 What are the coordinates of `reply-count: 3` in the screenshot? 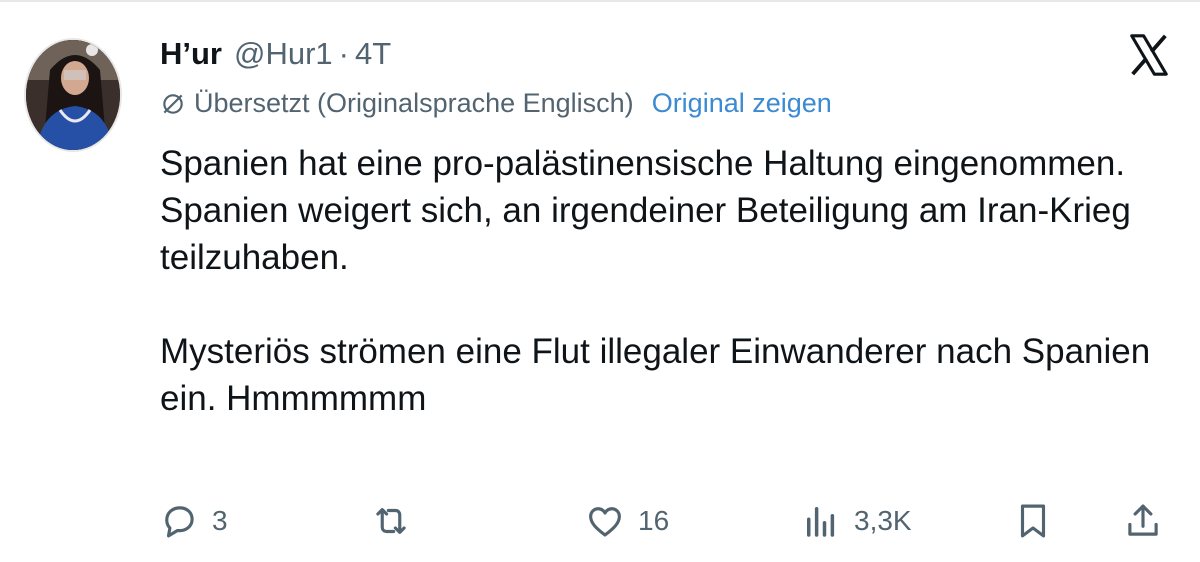 It's located at (220, 520).